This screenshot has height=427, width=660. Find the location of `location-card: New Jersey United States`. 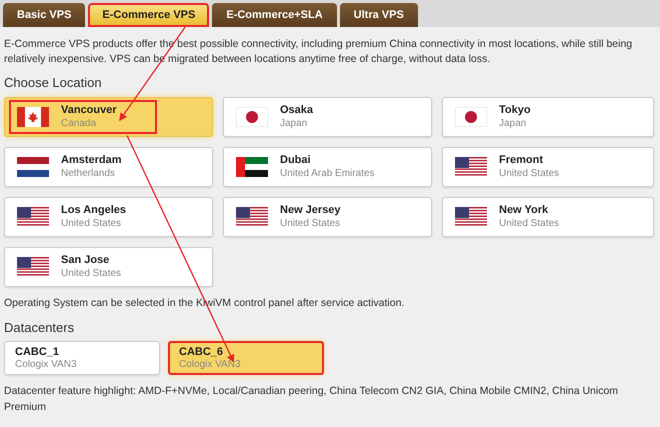

location-card: New Jersey United States is located at coordinates (327, 217).